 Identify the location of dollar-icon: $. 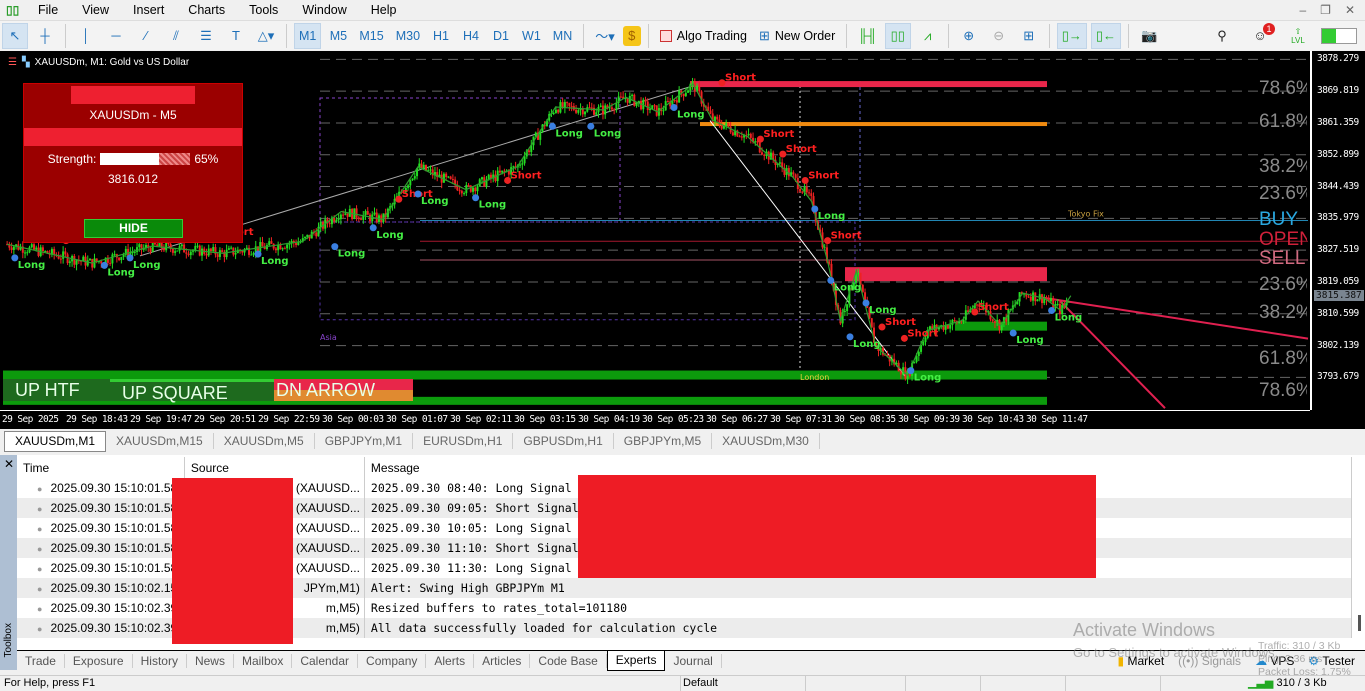
(631, 35).